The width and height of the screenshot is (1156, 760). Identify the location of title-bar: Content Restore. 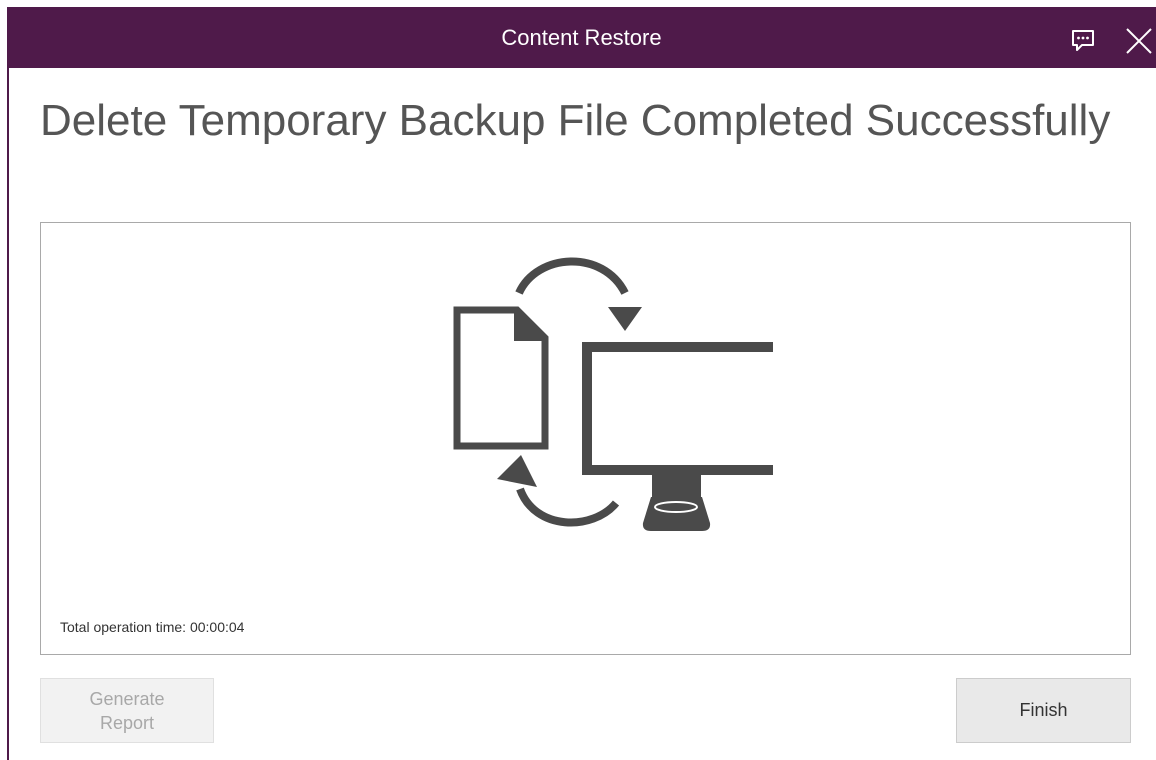
(581, 37).